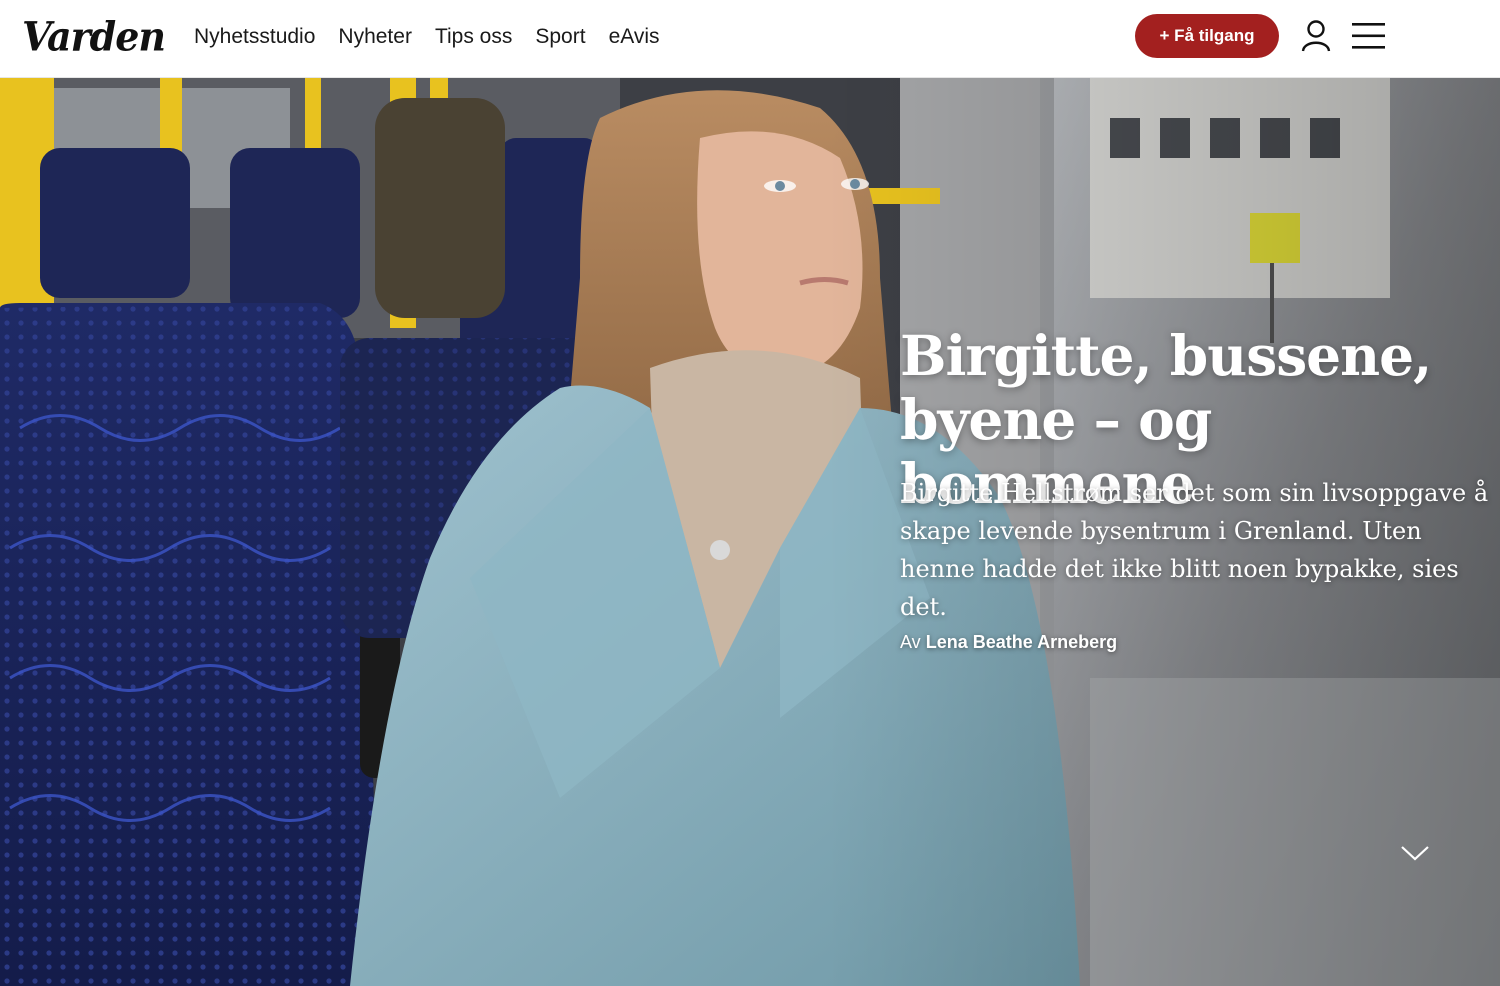 The image size is (1500, 986). Describe the element at coordinates (254, 37) in the screenshot. I see `nav-item-nyhetsstudio: Nyhetsstudio` at that location.